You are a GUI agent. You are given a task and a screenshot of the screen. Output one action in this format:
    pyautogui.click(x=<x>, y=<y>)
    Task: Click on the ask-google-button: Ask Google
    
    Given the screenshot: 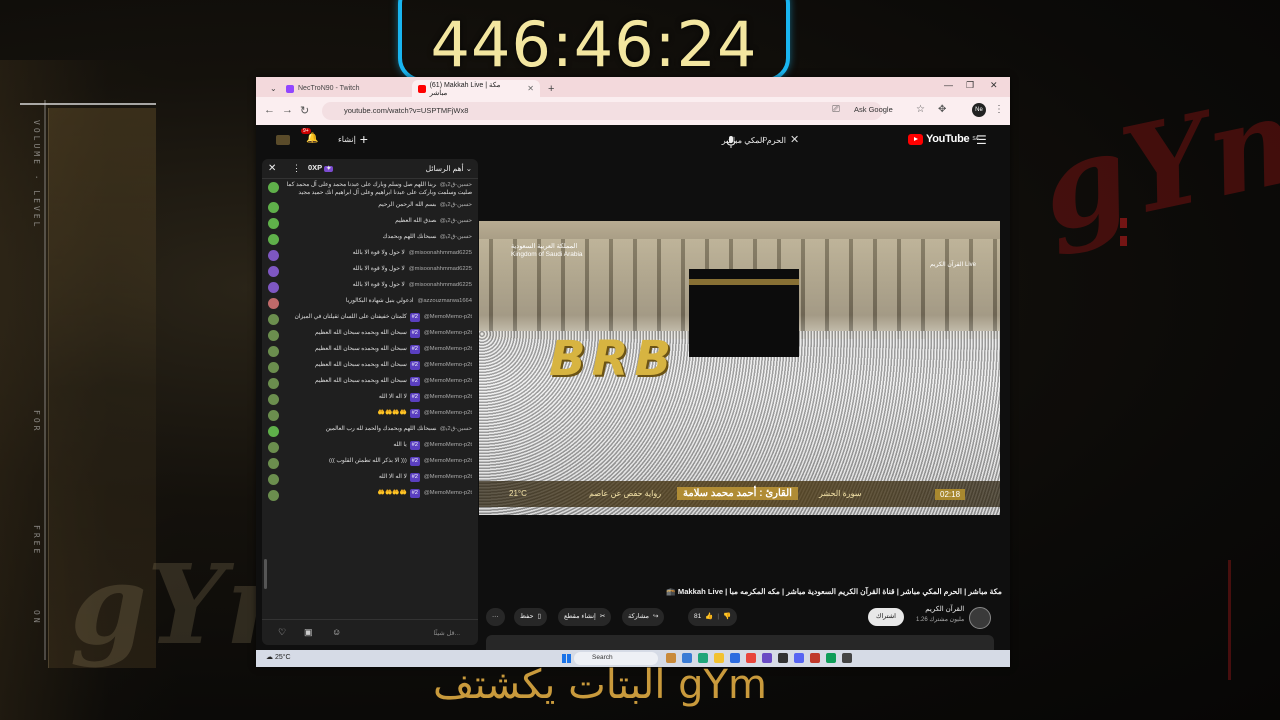 What is the action you would take?
    pyautogui.click(x=873, y=109)
    